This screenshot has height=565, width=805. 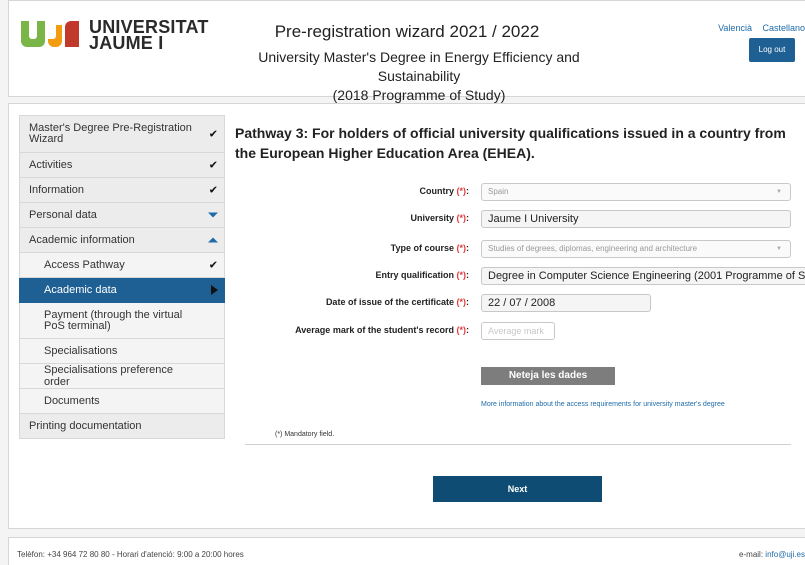 I want to click on email-link: info@uji.es, so click(x=785, y=554).